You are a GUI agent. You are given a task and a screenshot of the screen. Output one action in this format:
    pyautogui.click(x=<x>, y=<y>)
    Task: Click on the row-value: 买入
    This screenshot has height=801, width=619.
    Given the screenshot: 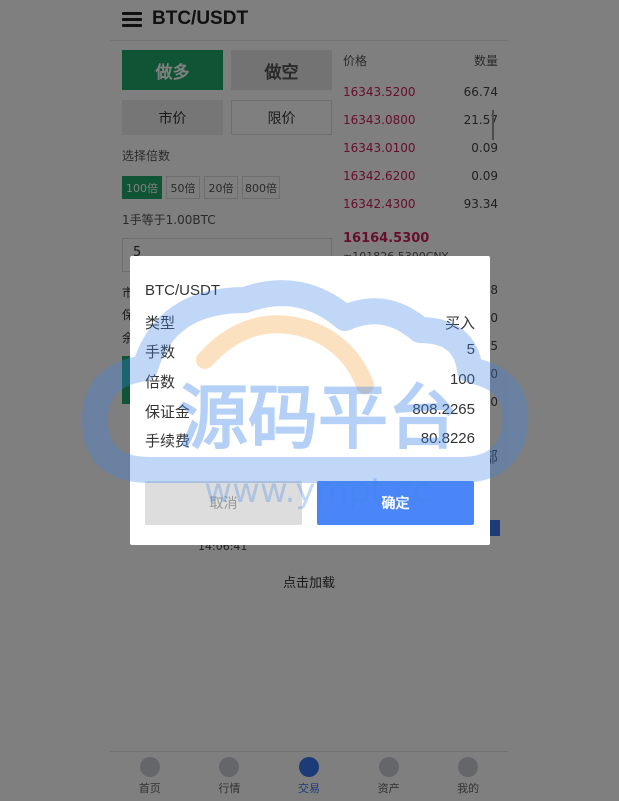 What is the action you would take?
    pyautogui.click(x=459, y=323)
    